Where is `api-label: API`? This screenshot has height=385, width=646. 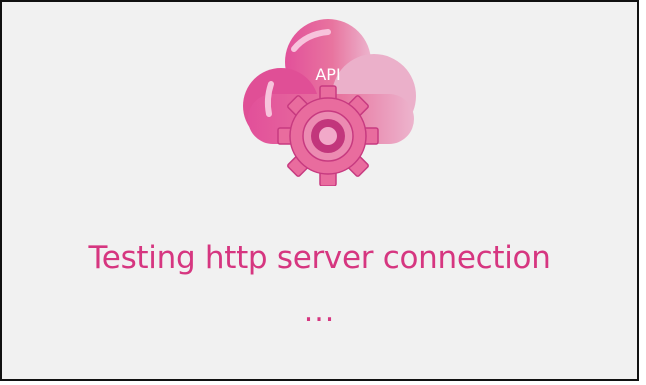 api-label: API is located at coordinates (327, 74).